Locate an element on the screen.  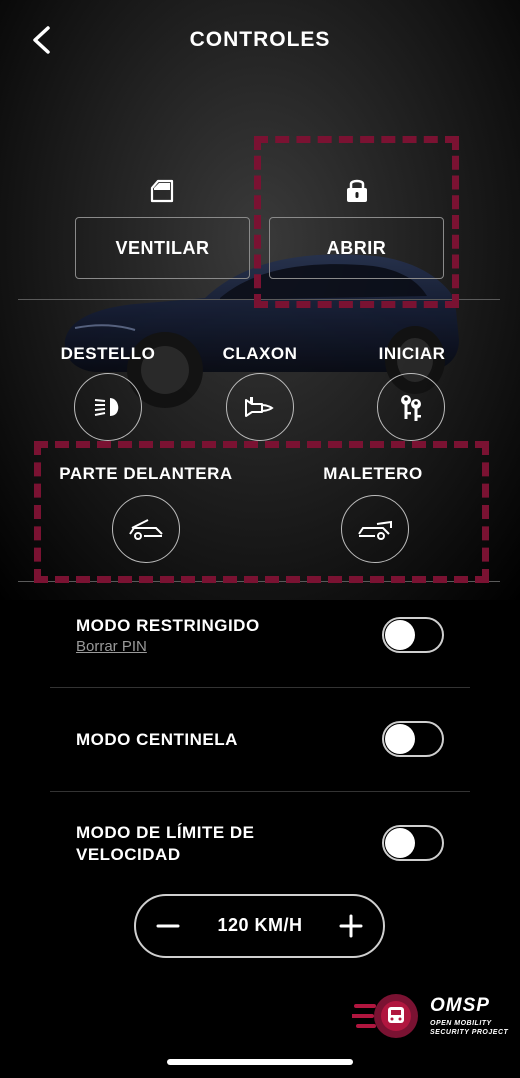
flash-button is located at coordinates (108, 407).